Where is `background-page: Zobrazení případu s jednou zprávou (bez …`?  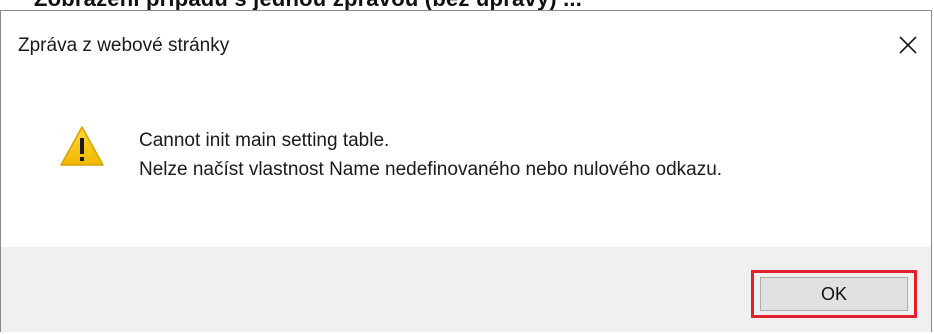
background-page: Zobrazení případu s jednou zprávou (bez … is located at coordinates (467, 5).